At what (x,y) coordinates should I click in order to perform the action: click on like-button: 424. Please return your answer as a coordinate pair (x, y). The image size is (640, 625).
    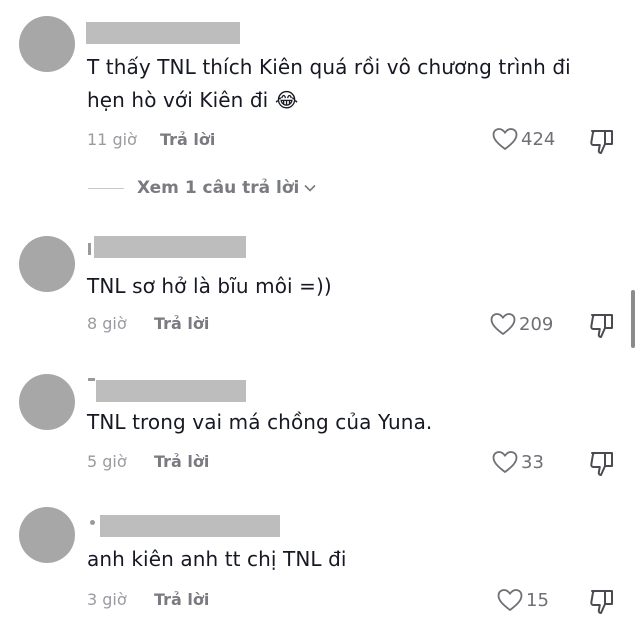
    Looking at the image, I should click on (523, 139).